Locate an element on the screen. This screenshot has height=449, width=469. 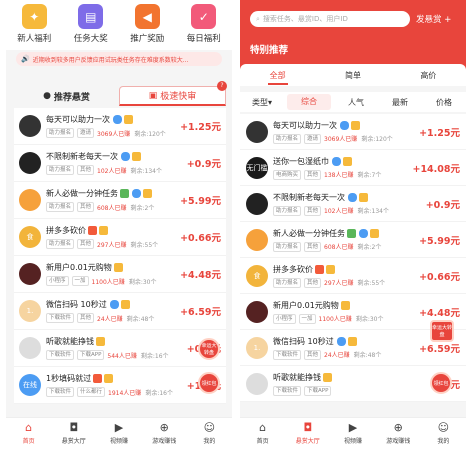
tab-all: 全部 is located at coordinates (277, 75).